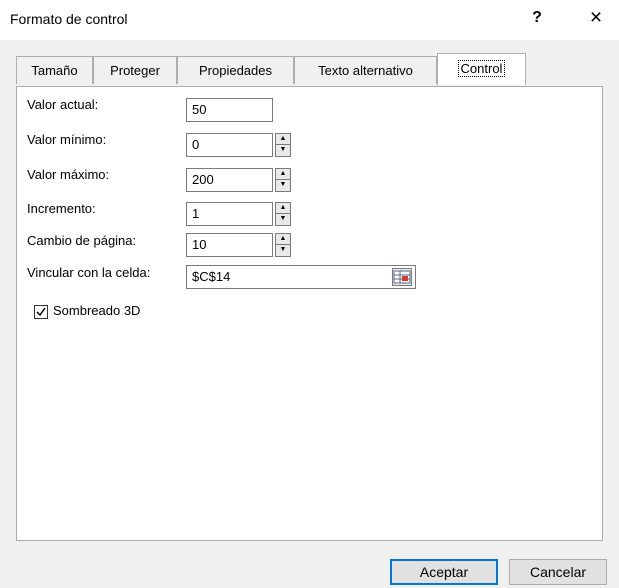  I want to click on tab-control: Control, so click(481, 69).